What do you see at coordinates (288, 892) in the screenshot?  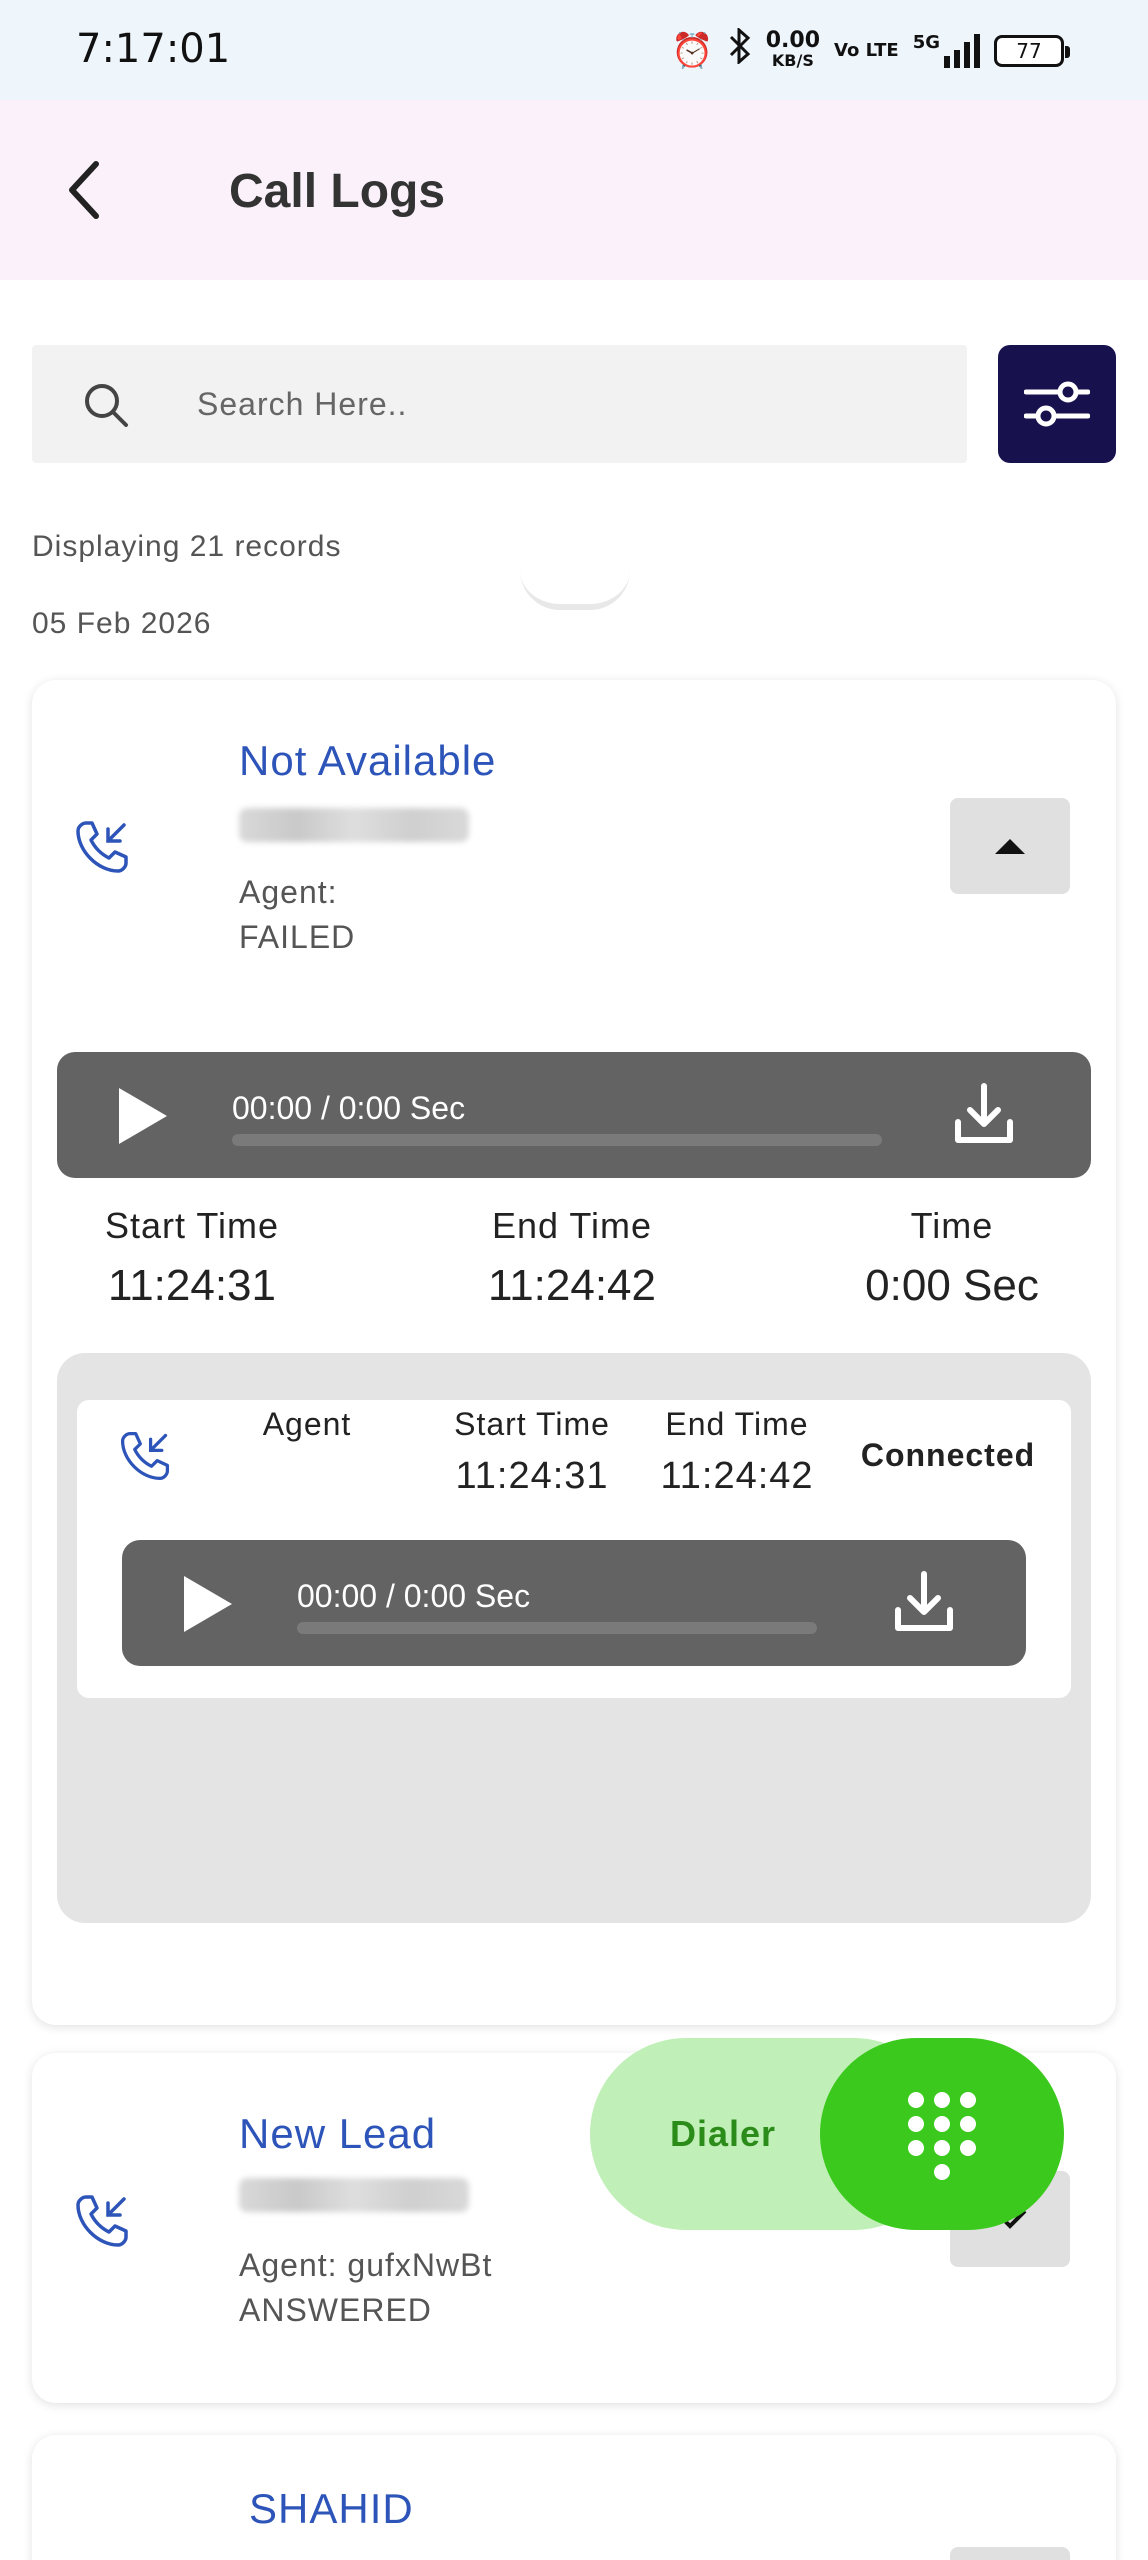 I see `agent-label: Agent:` at bounding box center [288, 892].